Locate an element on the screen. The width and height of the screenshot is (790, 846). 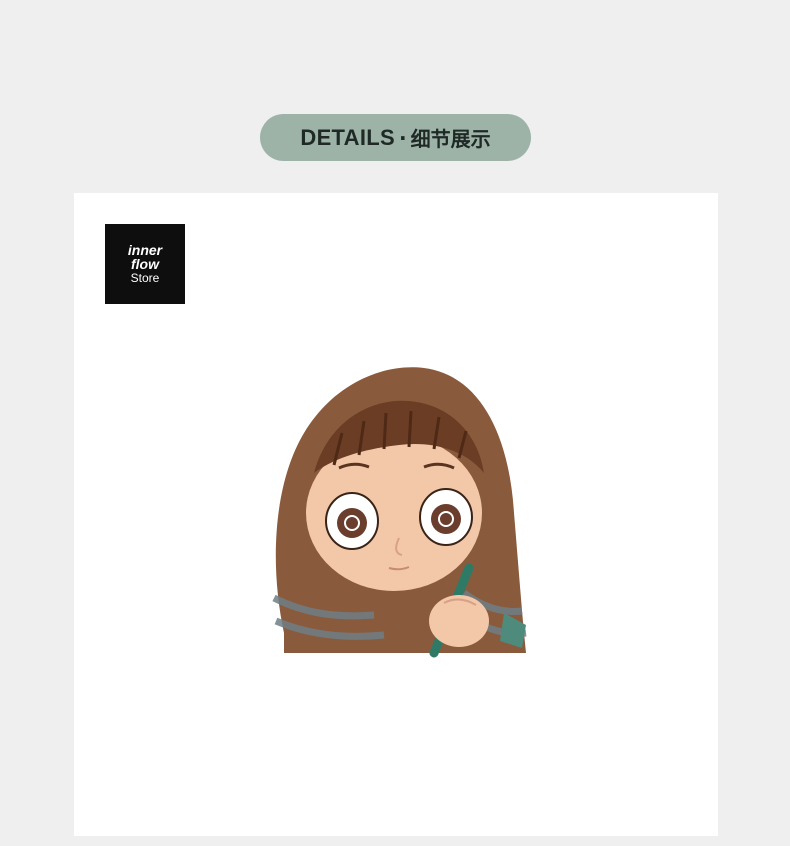
logo-line-flow: flow is located at coordinates (145, 264).